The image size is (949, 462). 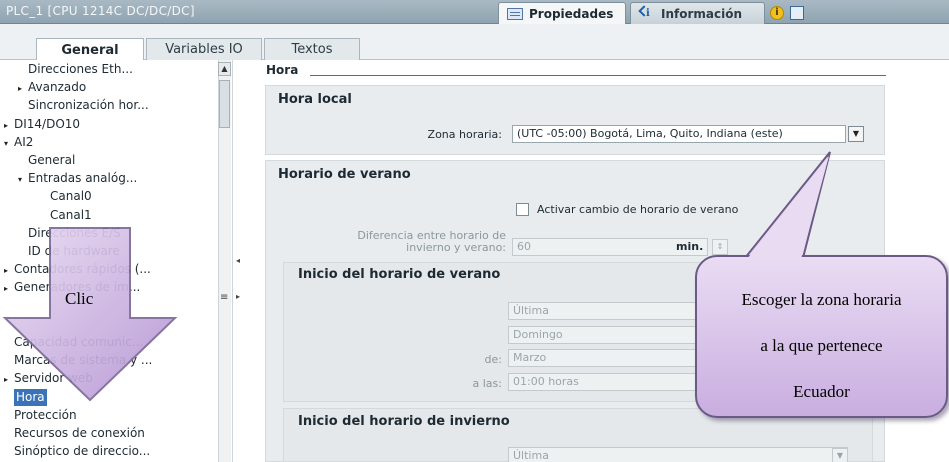 What do you see at coordinates (79, 298) in the screenshot?
I see `click-label: Clic` at bounding box center [79, 298].